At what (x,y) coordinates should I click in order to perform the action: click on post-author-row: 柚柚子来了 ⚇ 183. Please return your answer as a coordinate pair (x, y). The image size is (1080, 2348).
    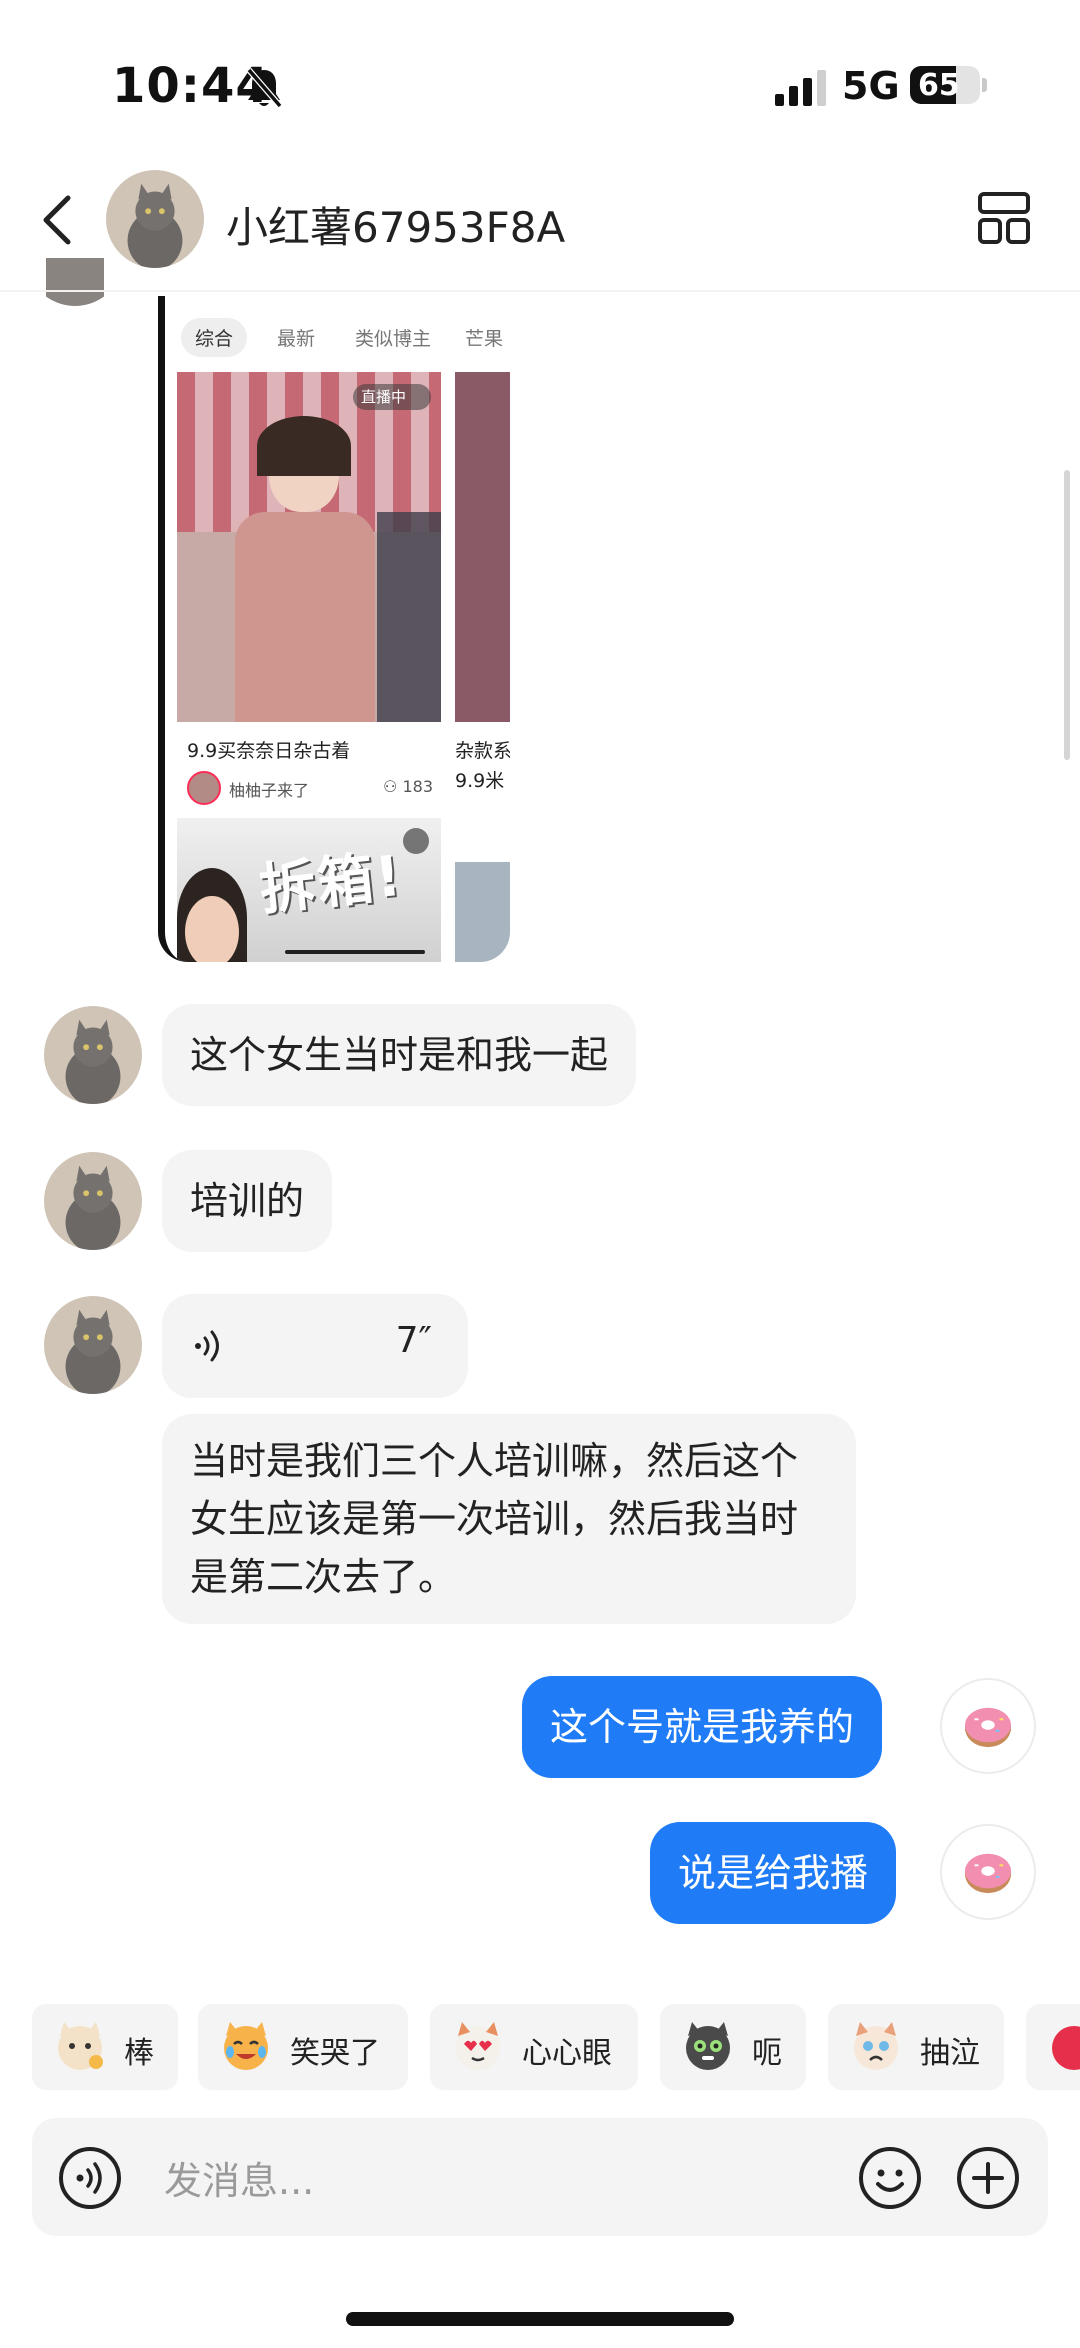
    Looking at the image, I should click on (314, 789).